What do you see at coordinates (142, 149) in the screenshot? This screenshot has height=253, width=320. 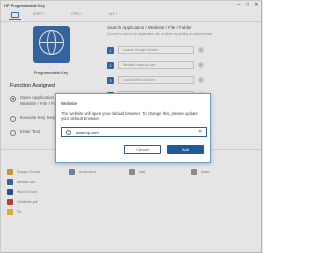 I see `cancel-button: Cancel` at bounding box center [142, 149].